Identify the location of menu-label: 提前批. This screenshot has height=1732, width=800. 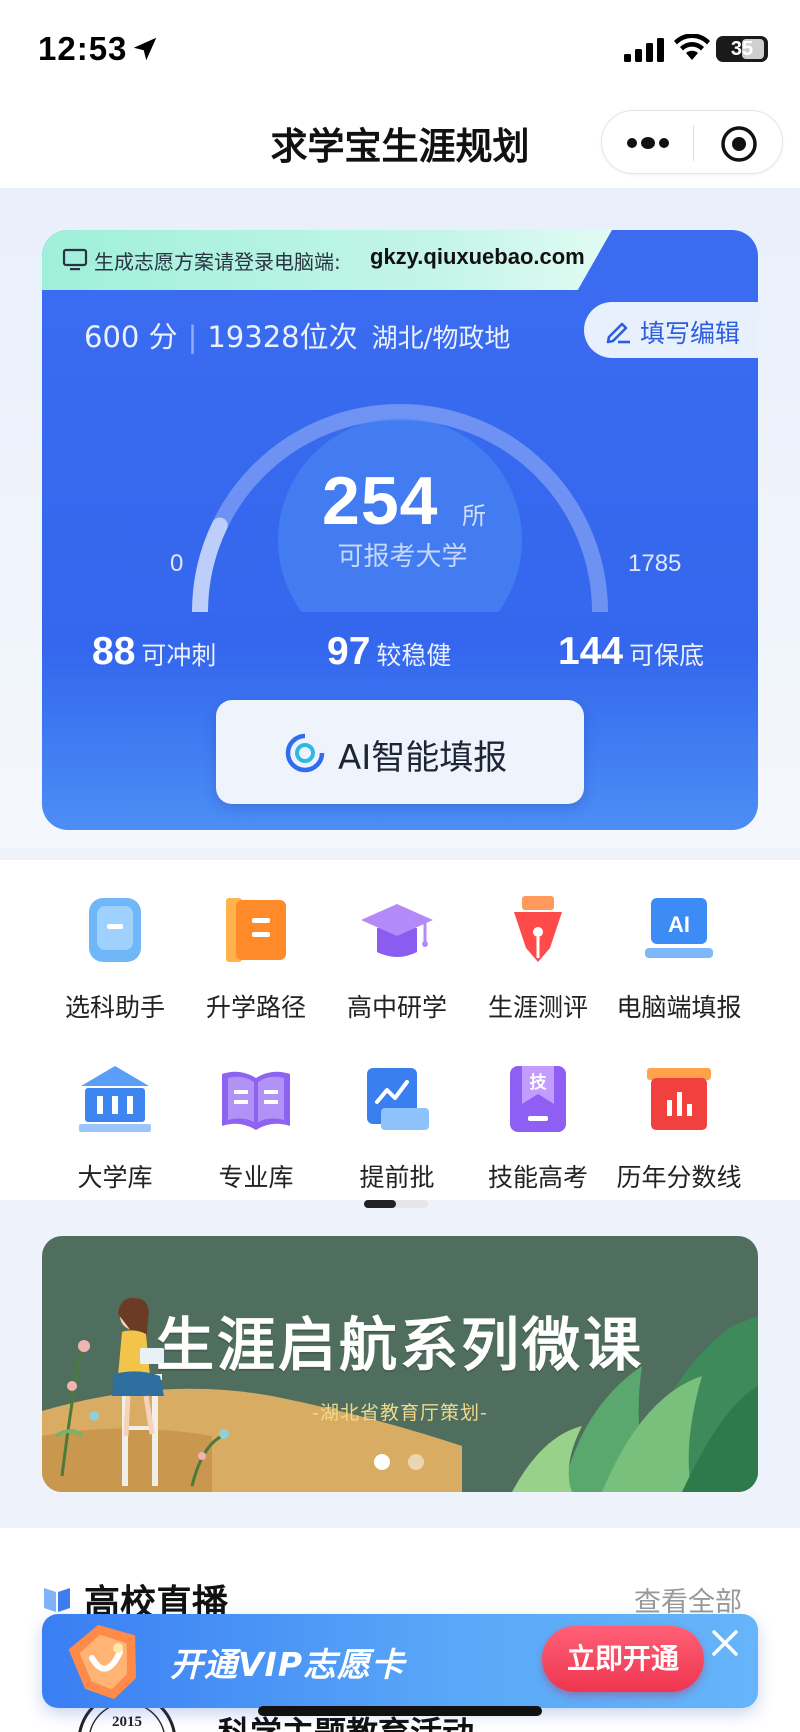
(397, 1177).